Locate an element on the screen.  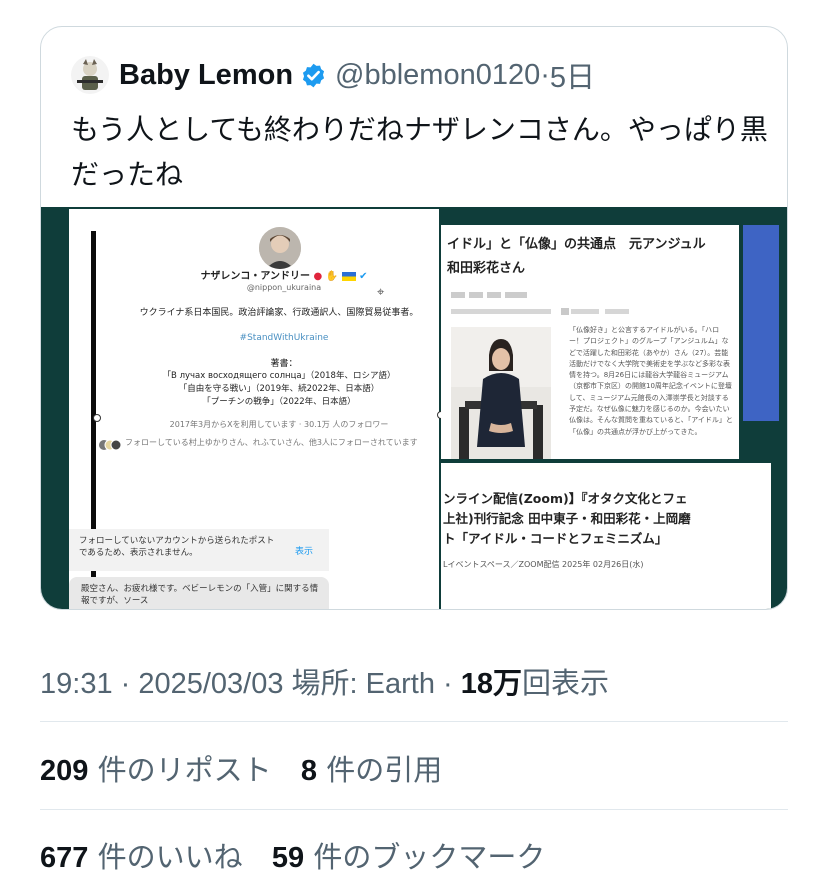
bookmarks-stat: 59 件のブックマーク is located at coordinates (409, 857).